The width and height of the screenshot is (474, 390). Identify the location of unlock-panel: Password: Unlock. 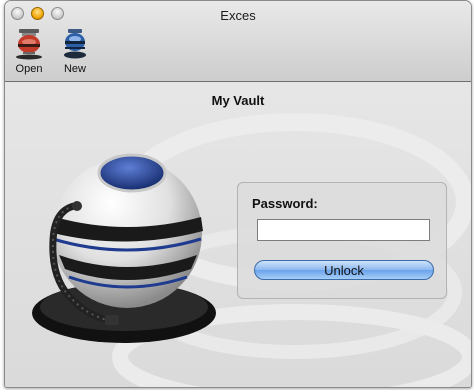
(342, 240).